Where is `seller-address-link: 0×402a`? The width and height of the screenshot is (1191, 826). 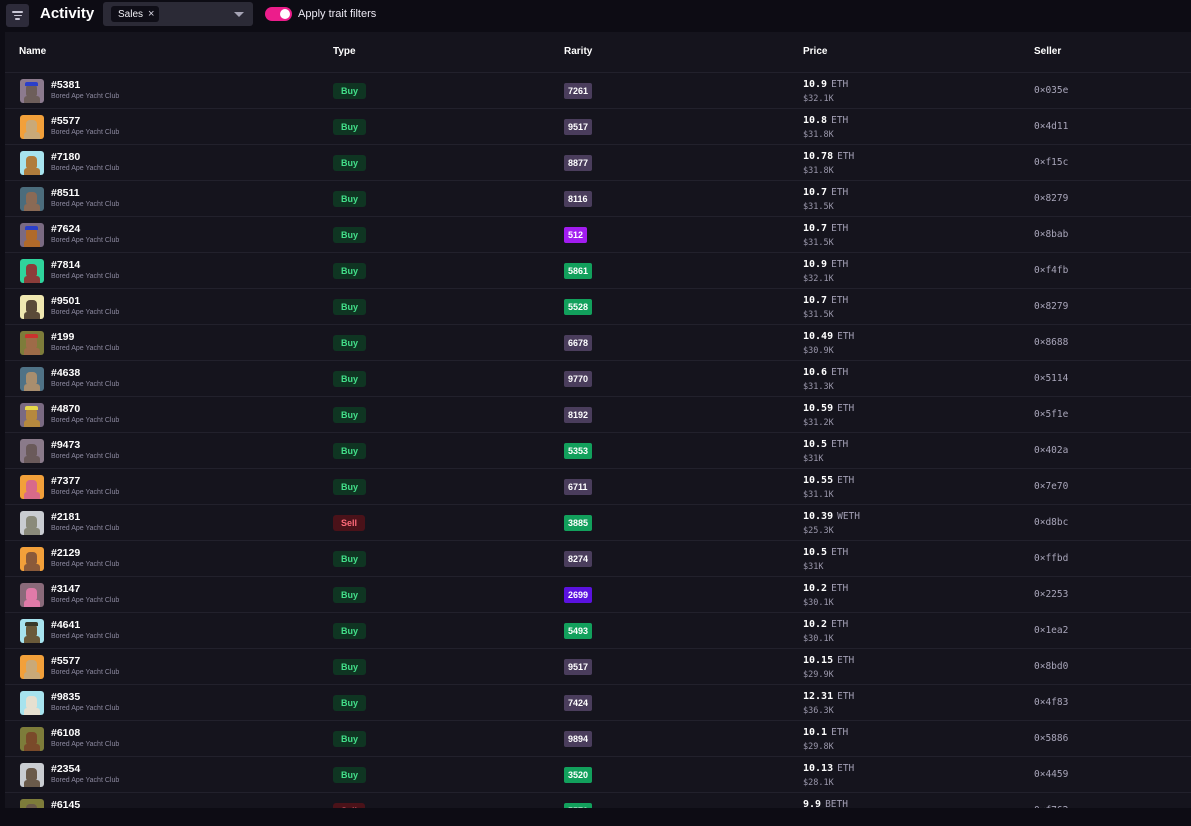
seller-address-link: 0×402a is located at coordinates (1051, 450).